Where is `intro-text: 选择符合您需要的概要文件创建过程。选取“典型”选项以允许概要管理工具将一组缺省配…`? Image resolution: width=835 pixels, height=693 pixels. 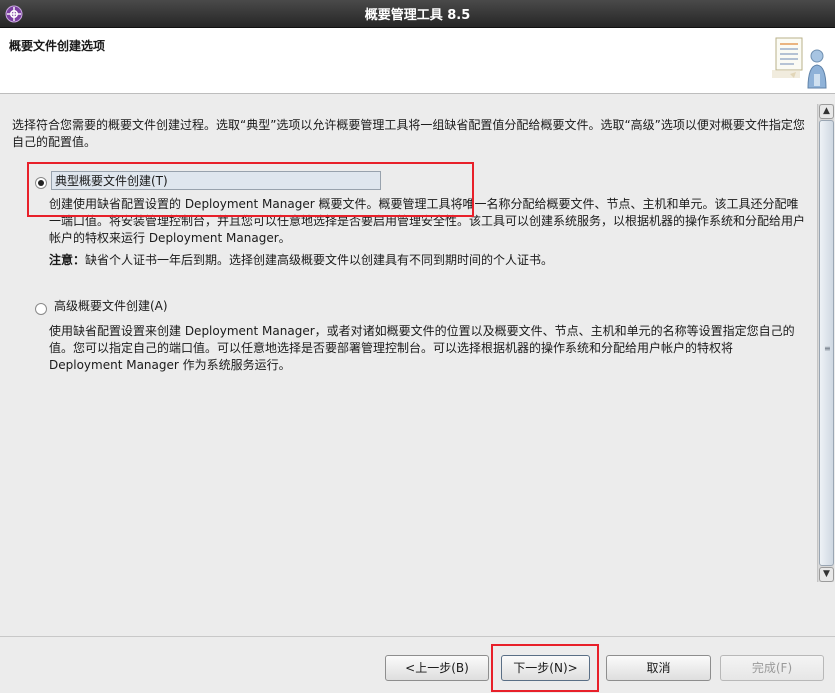 intro-text: 选择符合您需要的概要文件创建过程。选取“典型”选项以允许概要管理工具将一组缺省配… is located at coordinates (408, 133).